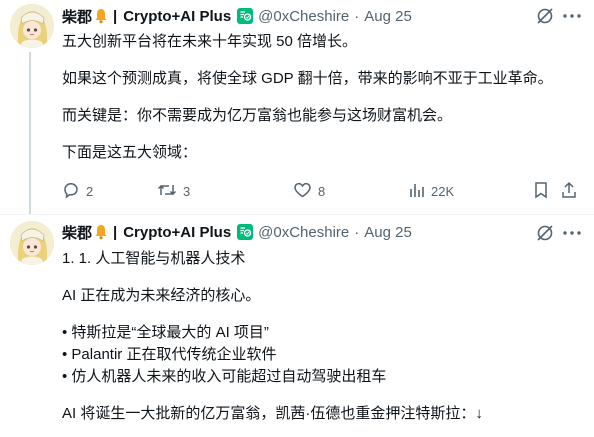  Describe the element at coordinates (169, 354) in the screenshot. I see `text-line: • Palantir 正在取代传统企业软件` at that location.